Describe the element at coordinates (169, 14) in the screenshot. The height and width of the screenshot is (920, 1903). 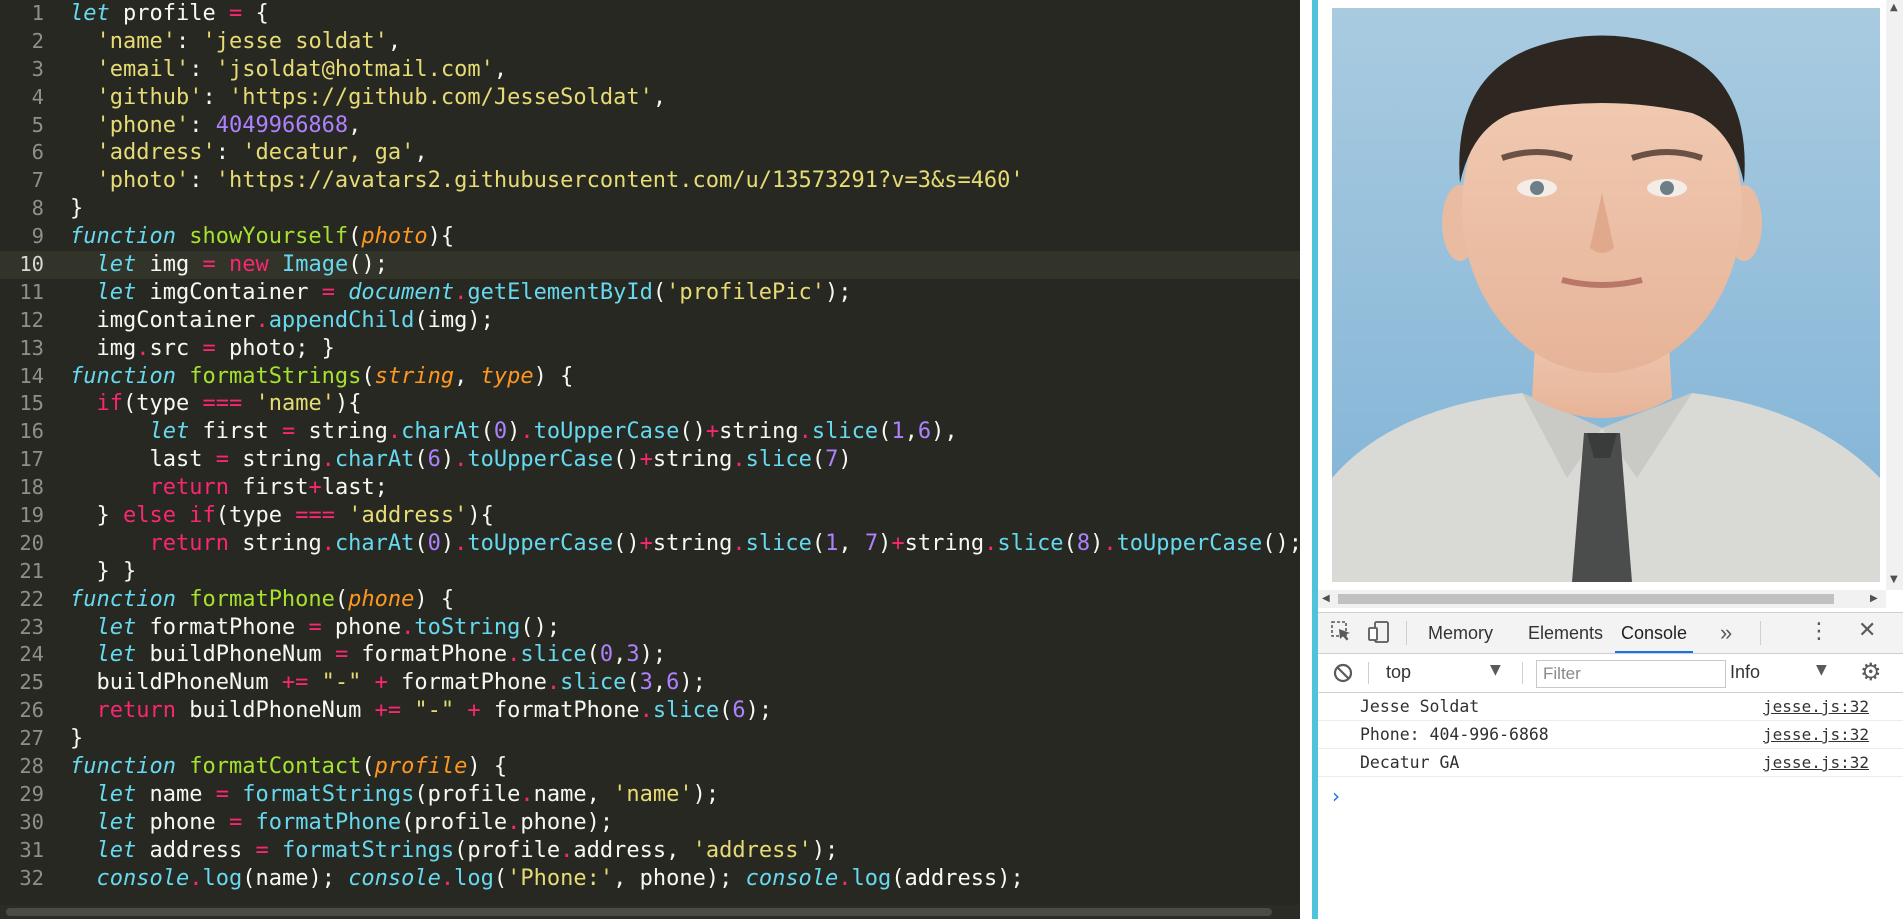
I see `code-text: let profile = {` at that location.